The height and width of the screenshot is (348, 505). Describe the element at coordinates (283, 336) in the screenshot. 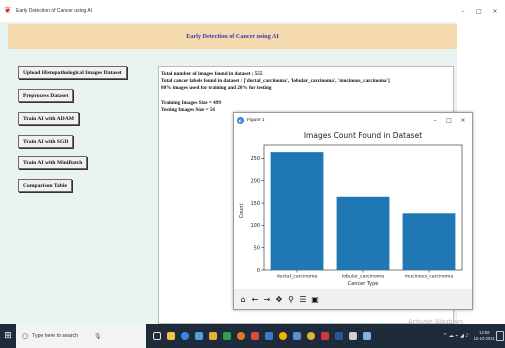

I see `chrome-icon` at that location.